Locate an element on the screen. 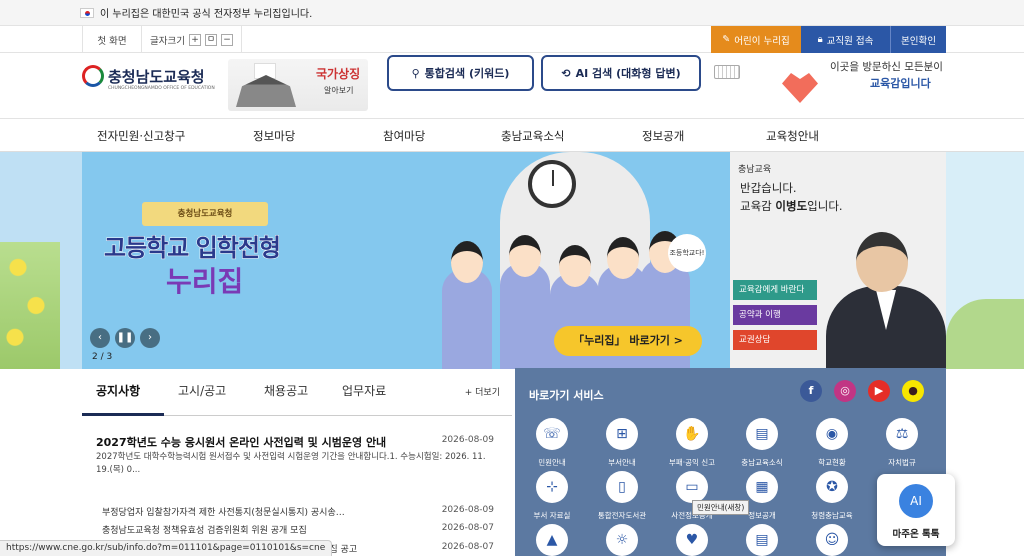 The image size is (1024, 556). main-nav: 전자민원·신고창구 정보마당 참여마당 충남교육소식 정보공개 교육청안내 is located at coordinates (512, 135).